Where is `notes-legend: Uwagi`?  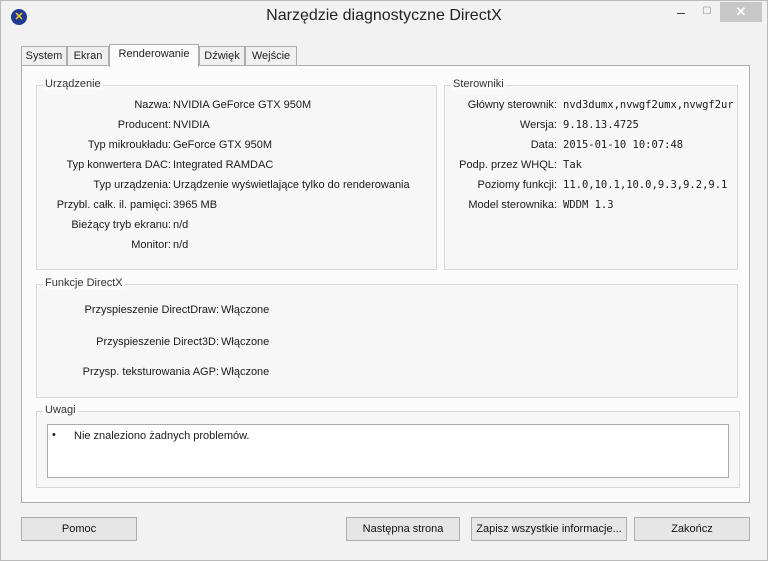 notes-legend: Uwagi is located at coordinates (60, 410).